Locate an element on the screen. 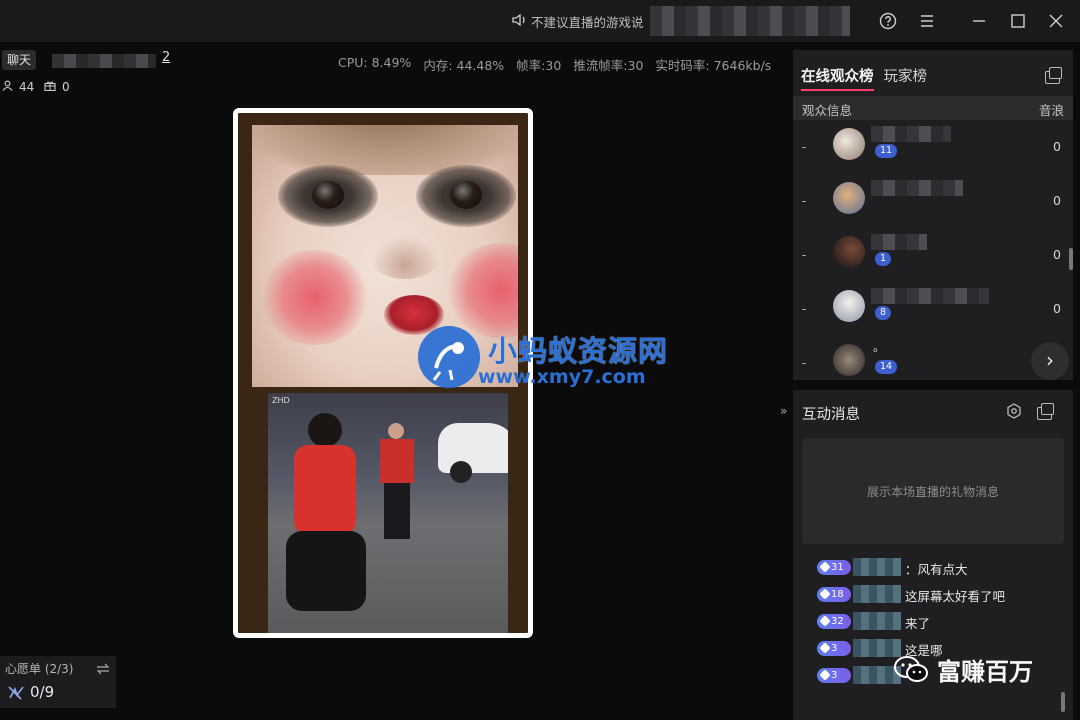 This screenshot has width=1080, height=720. notice-banner: 不建议直播的游戏说 is located at coordinates (578, 21).